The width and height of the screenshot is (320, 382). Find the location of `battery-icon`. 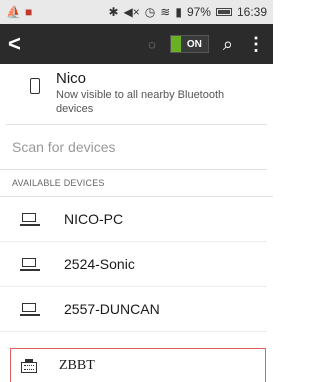

battery-icon is located at coordinates (223, 12).